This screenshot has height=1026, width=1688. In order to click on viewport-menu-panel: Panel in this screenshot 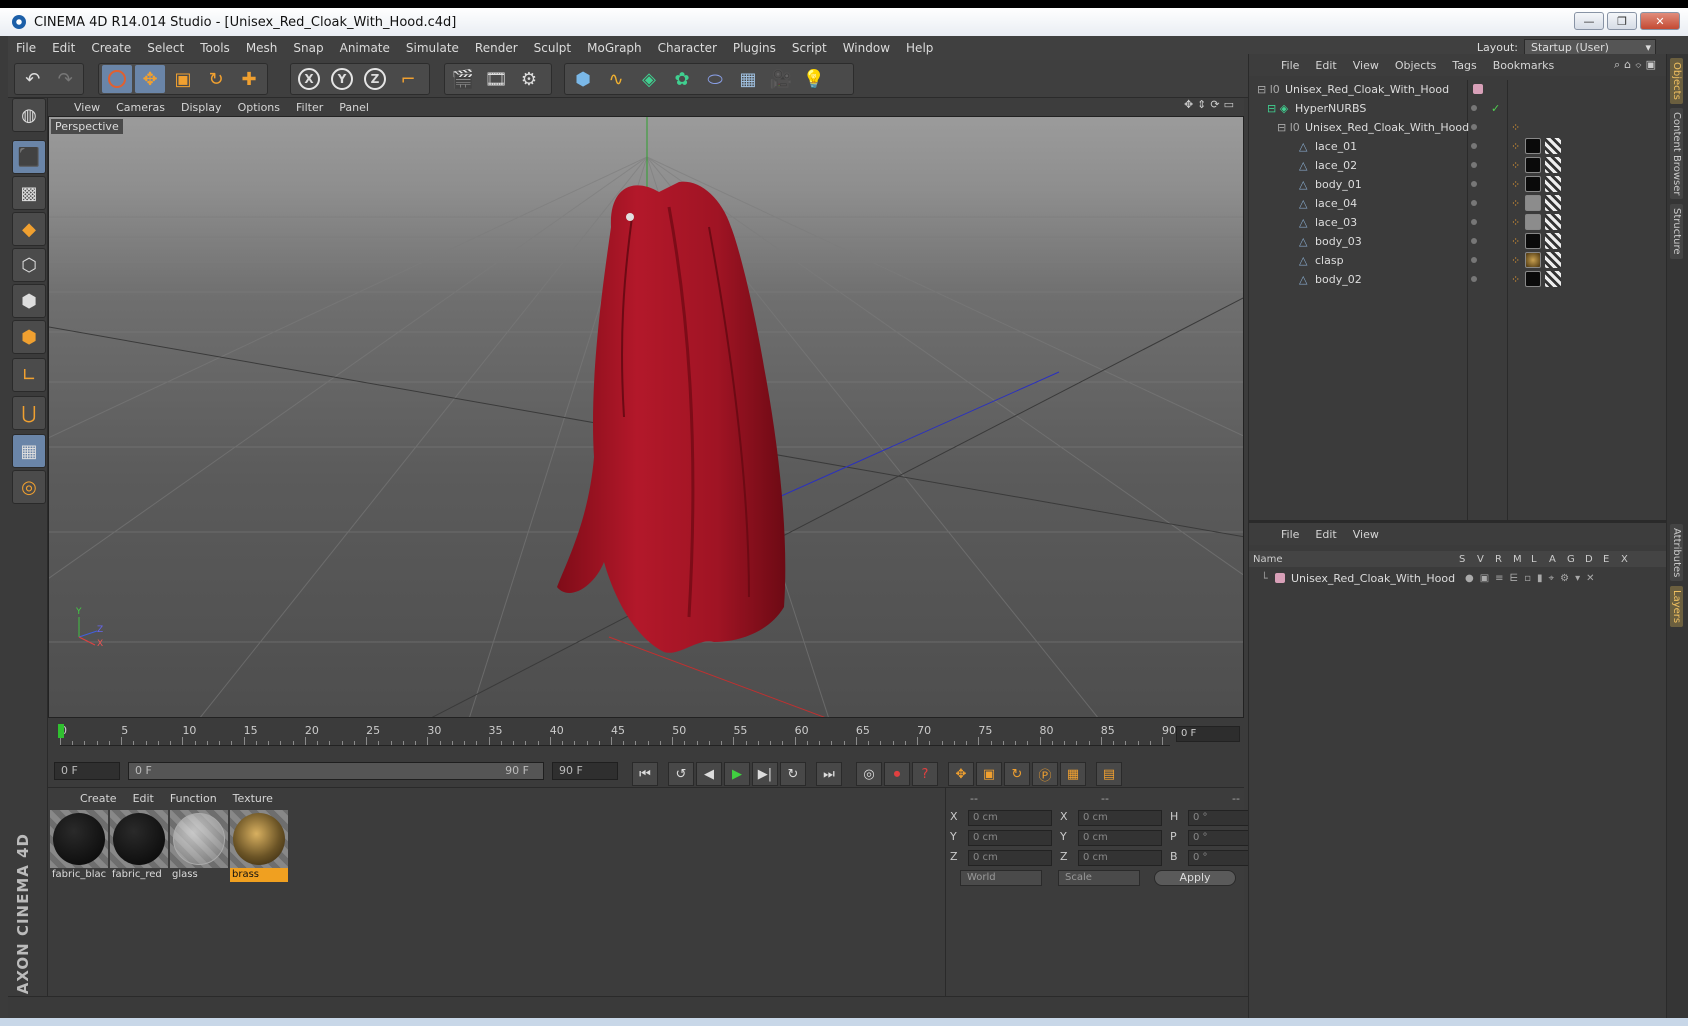, I will do `click(354, 107)`.